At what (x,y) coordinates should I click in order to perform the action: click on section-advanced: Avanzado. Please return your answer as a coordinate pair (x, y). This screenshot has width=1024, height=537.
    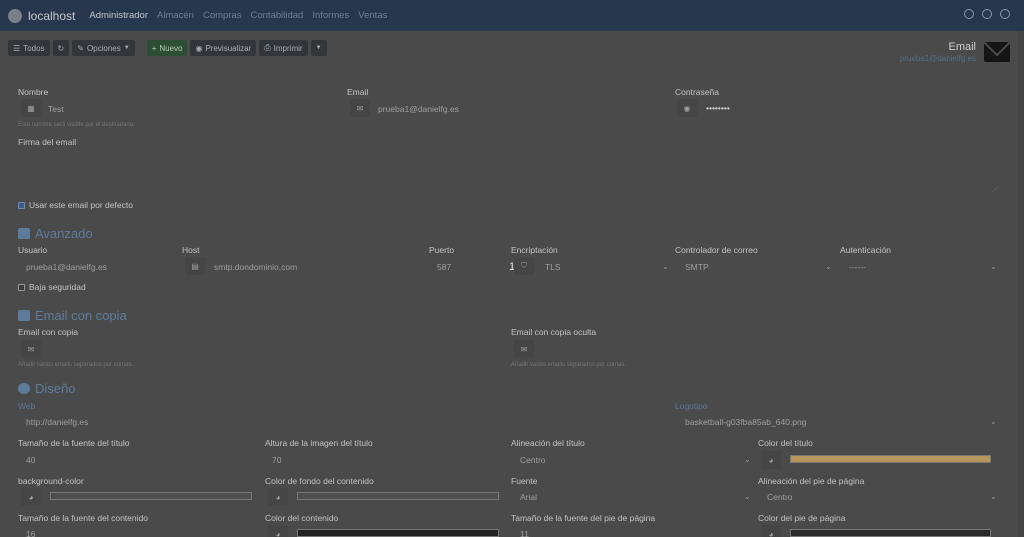
    Looking at the image, I should click on (55, 233).